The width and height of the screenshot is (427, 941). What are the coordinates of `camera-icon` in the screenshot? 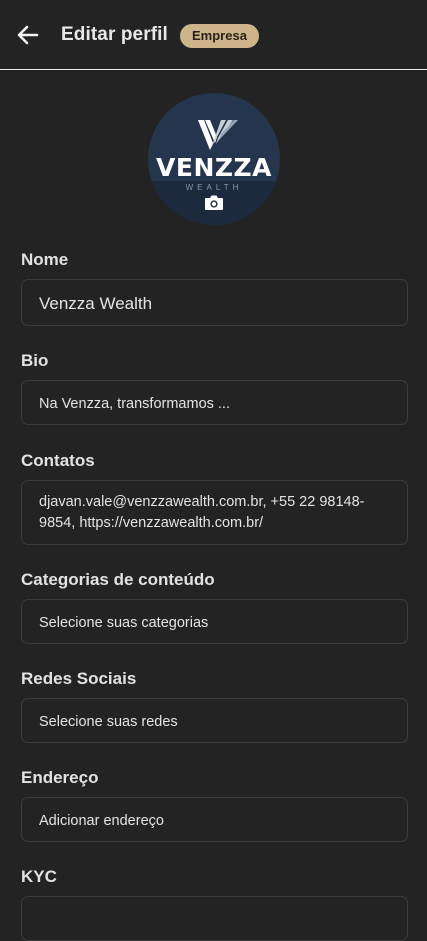 It's located at (214, 202).